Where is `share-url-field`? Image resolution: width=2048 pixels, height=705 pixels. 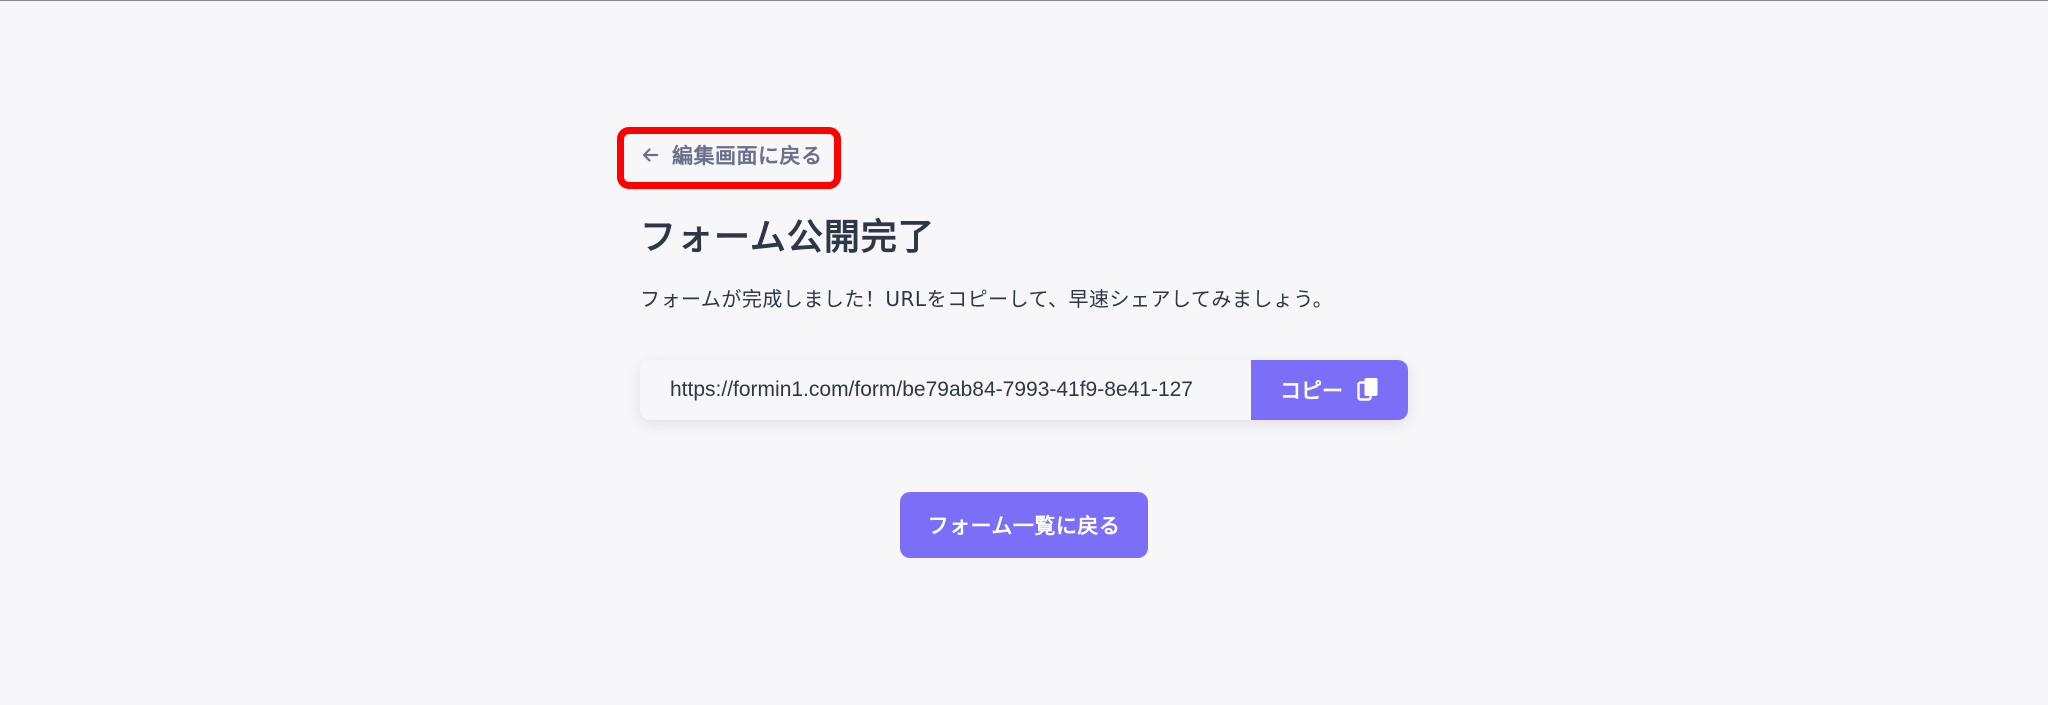
share-url-field is located at coordinates (945, 390).